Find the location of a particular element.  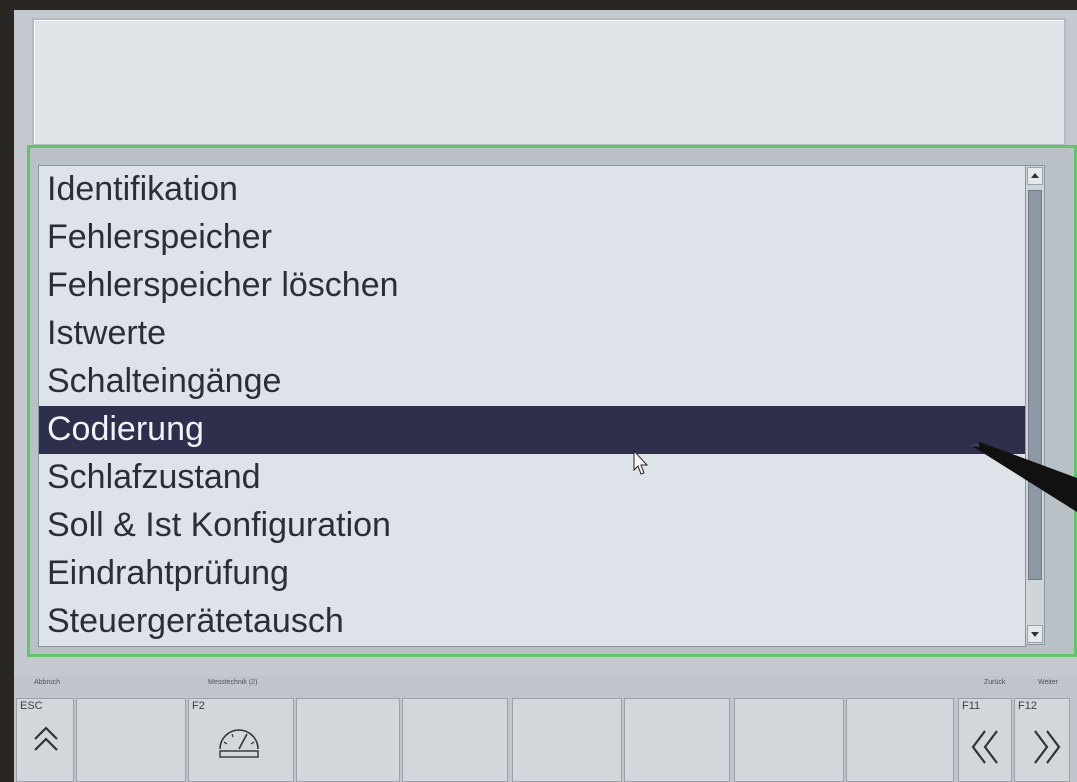

f8-button is located at coordinates (900, 740).